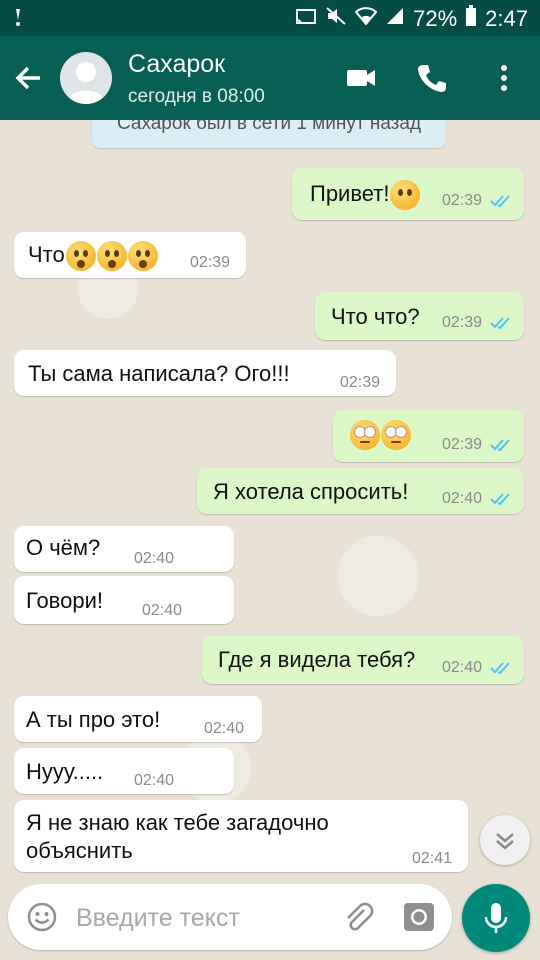  I want to click on message-incoming: Ты сама написала? Ого!!! 02:39, so click(205, 373).